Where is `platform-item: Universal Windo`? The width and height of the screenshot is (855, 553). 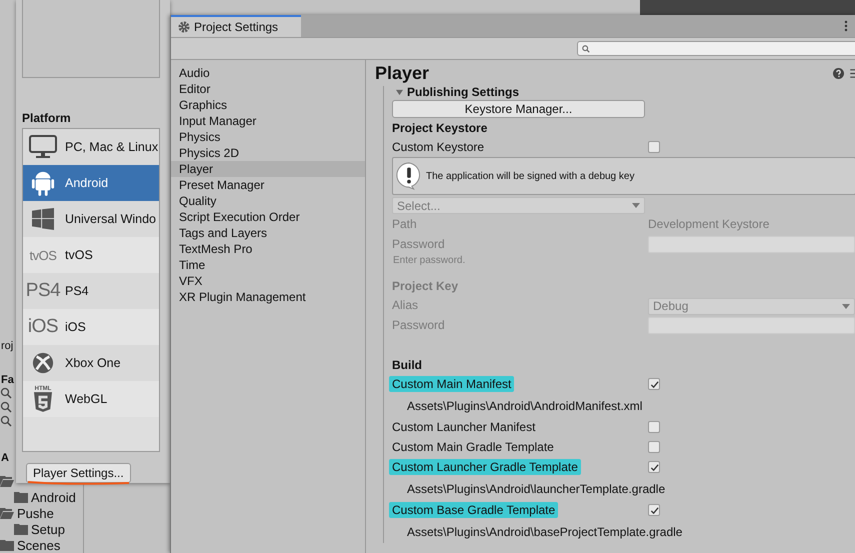 platform-item: Universal Windo is located at coordinates (91, 219).